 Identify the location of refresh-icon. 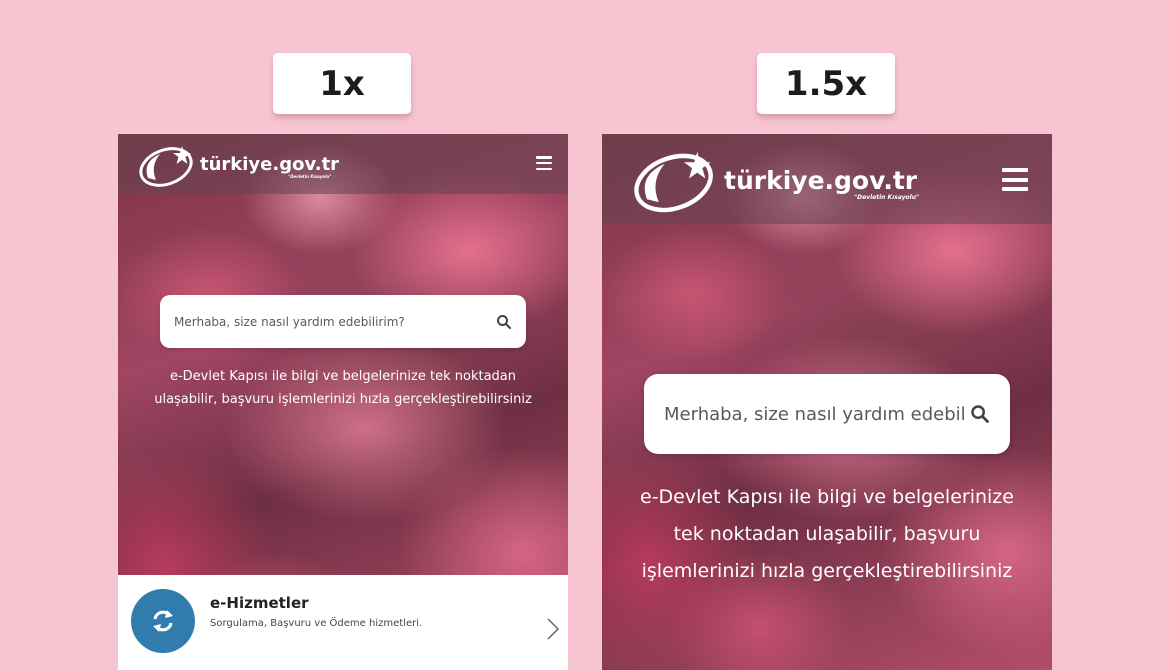
(163, 621).